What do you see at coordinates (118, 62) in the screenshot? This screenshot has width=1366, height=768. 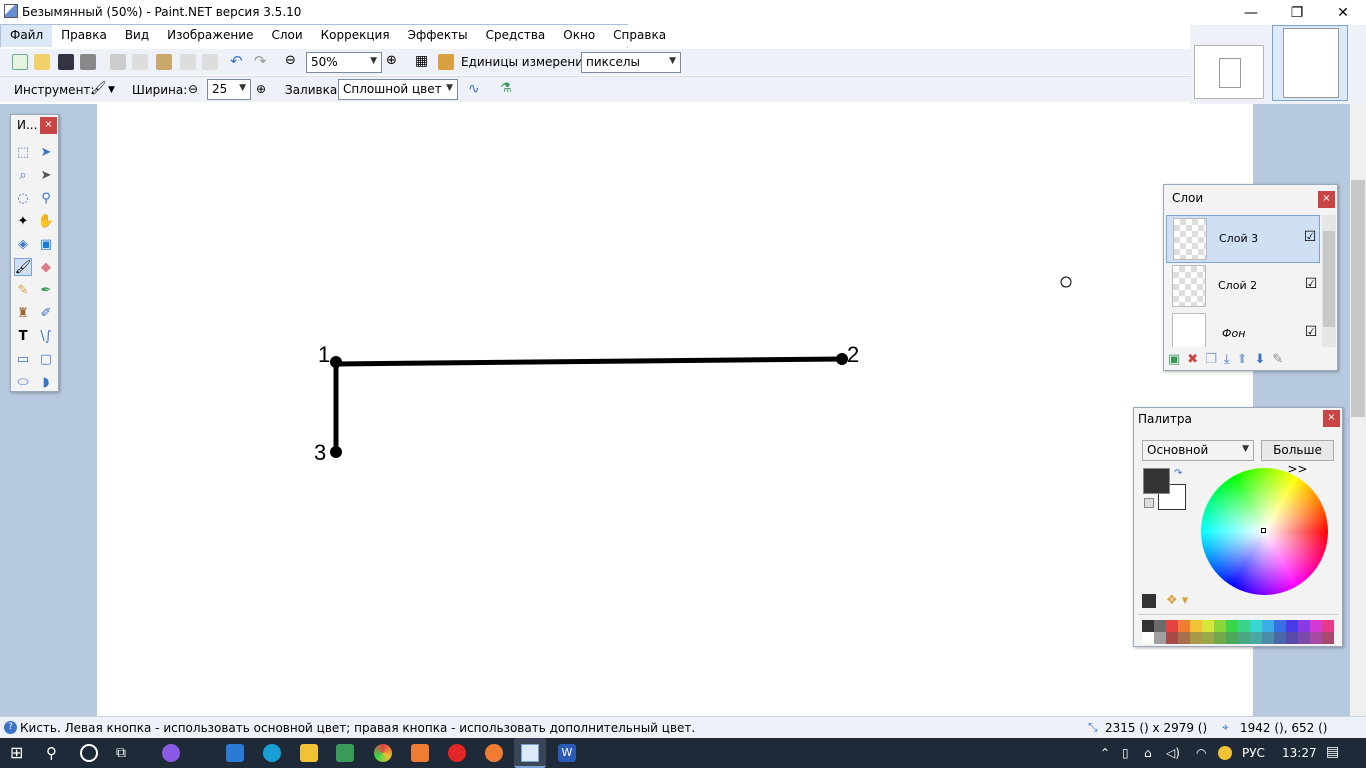 I see `cut-icon` at bounding box center [118, 62].